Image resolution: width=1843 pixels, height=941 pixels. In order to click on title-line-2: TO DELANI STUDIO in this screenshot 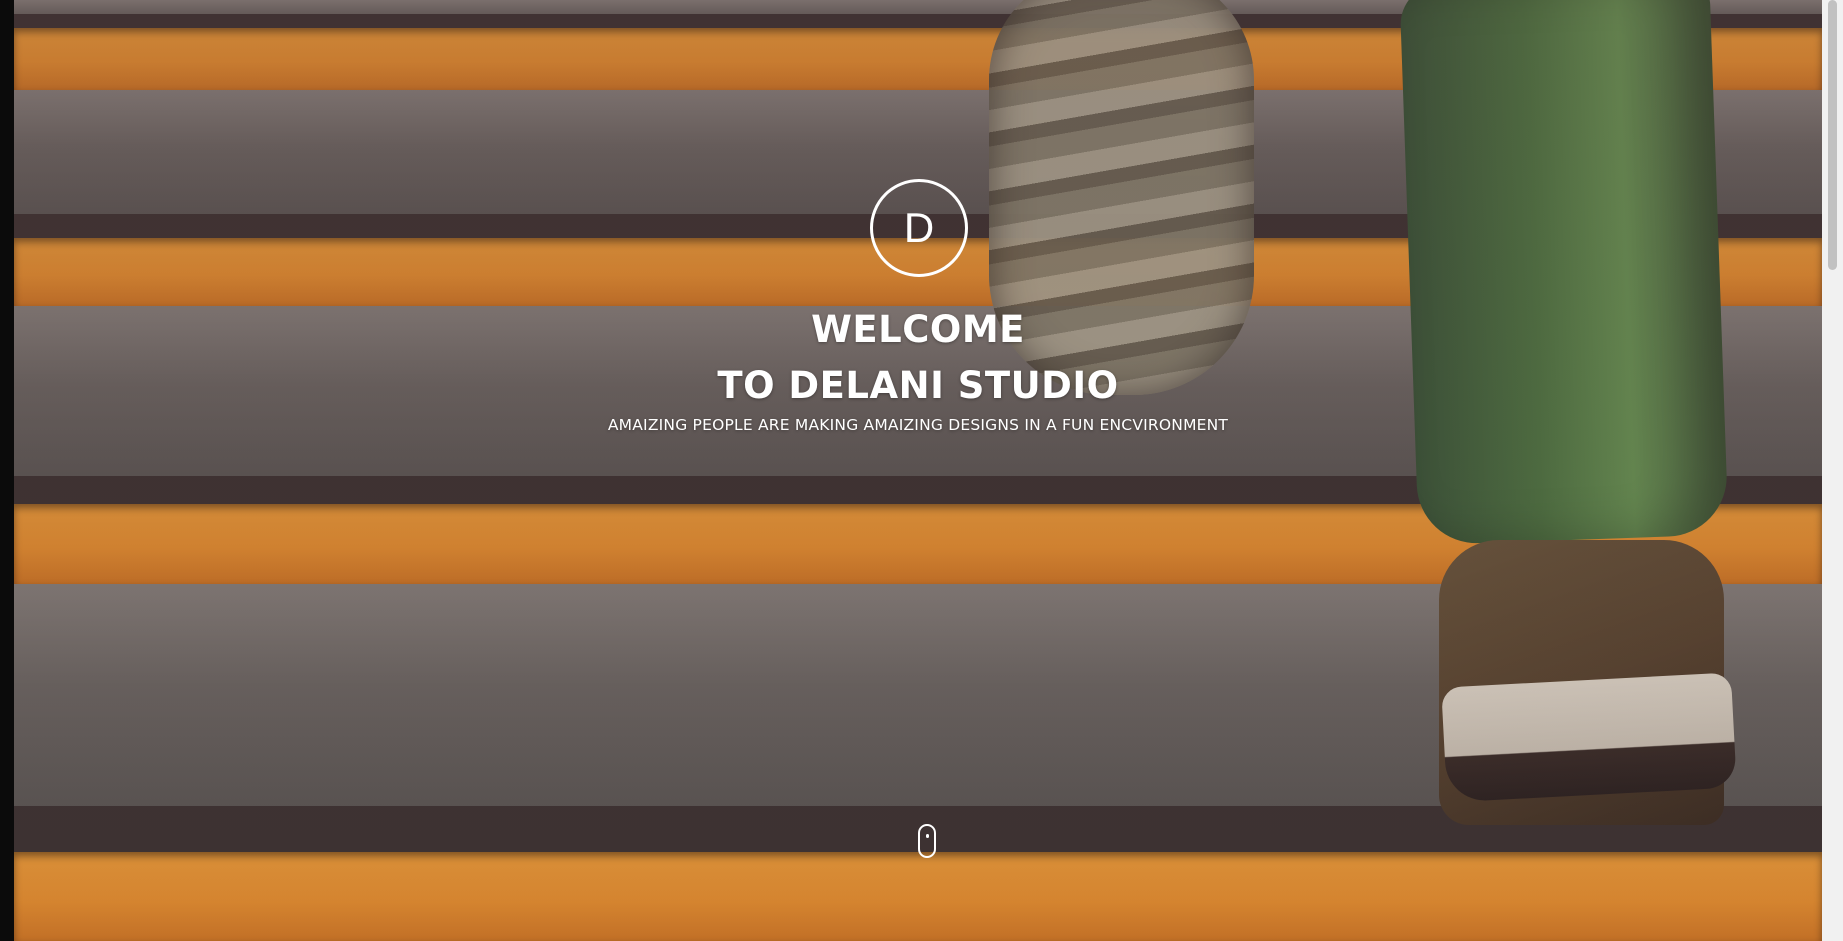, I will do `click(918, 385)`.